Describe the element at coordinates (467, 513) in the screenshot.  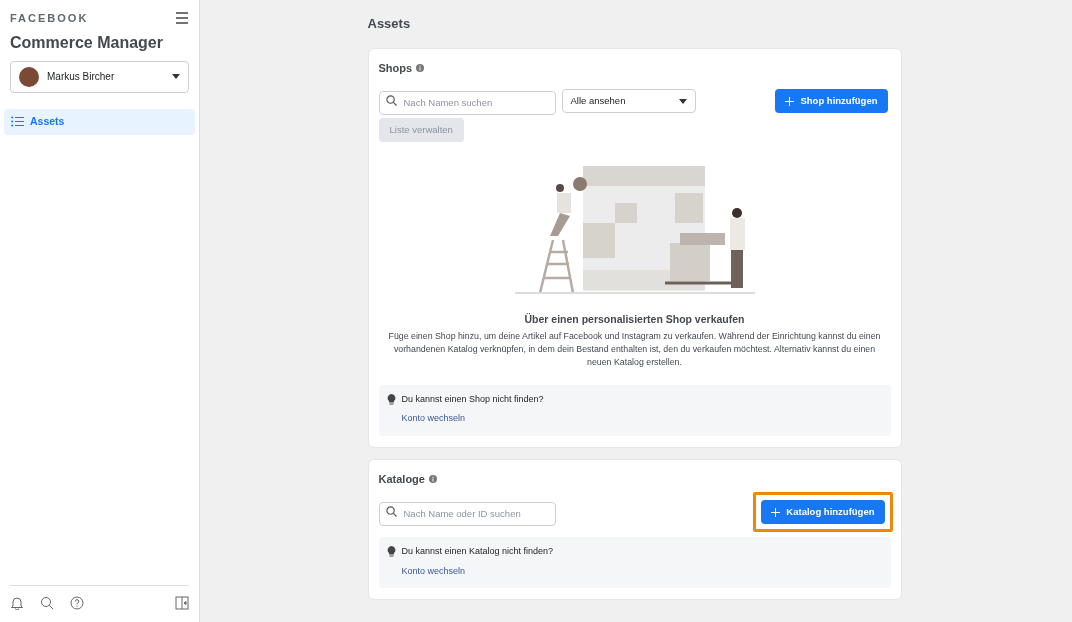
I see `search-field: Nach Name oder ID suchen` at that location.